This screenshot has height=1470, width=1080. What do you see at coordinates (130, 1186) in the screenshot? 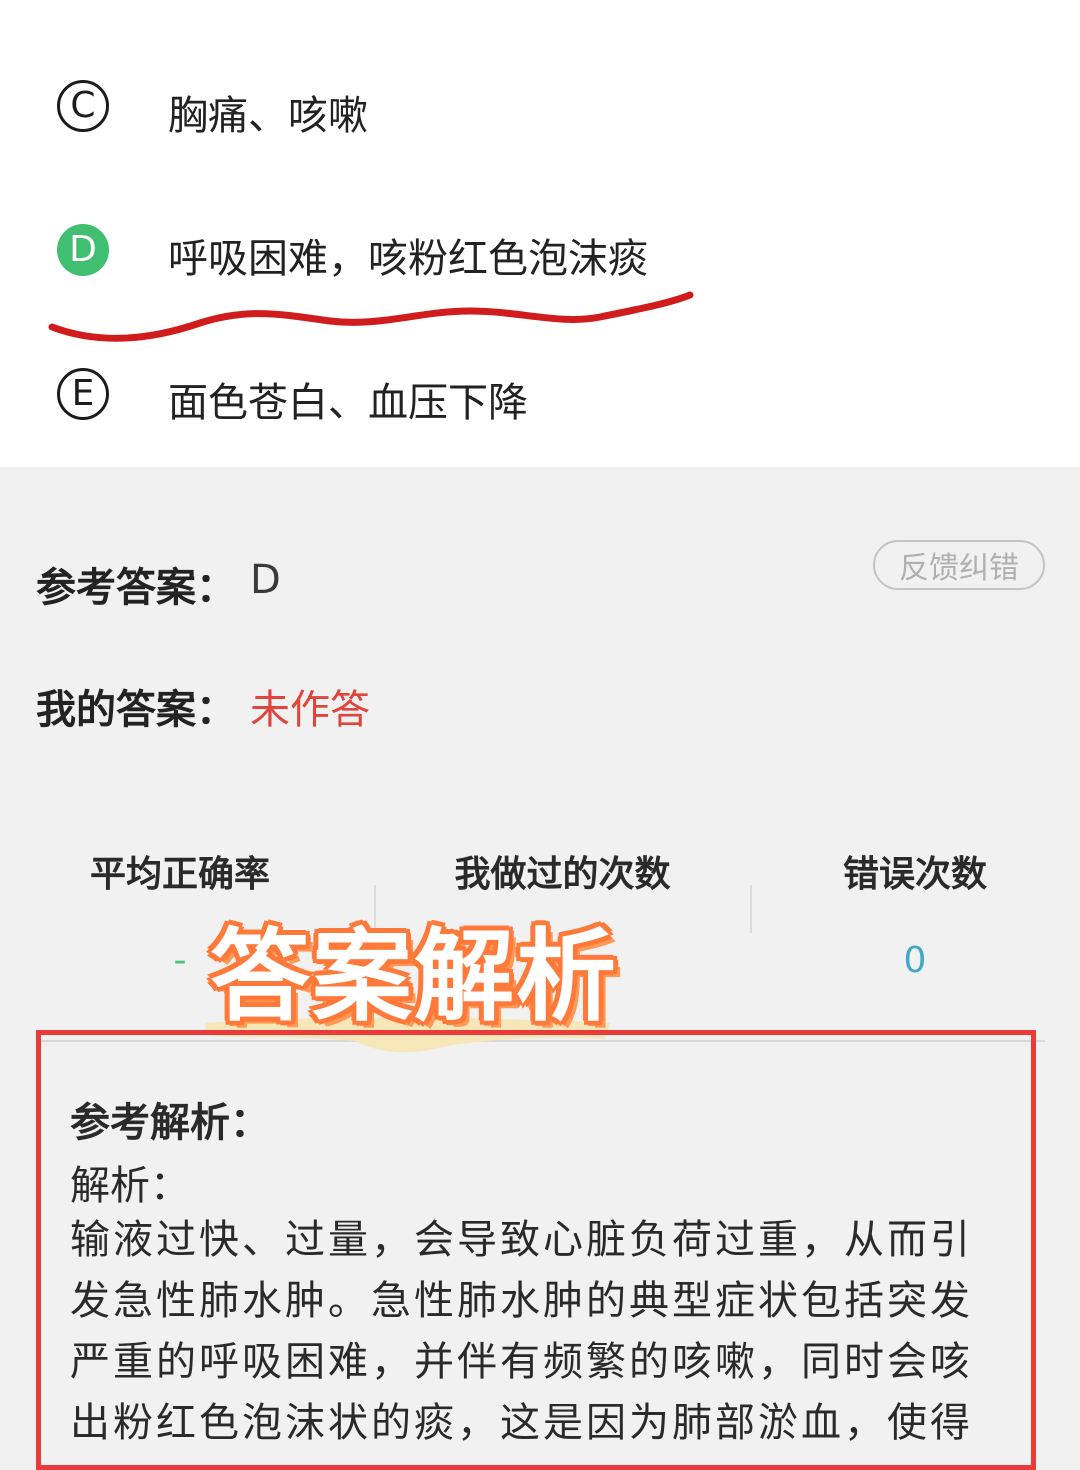
I see `analysis-subtitle: 解析：` at bounding box center [130, 1186].